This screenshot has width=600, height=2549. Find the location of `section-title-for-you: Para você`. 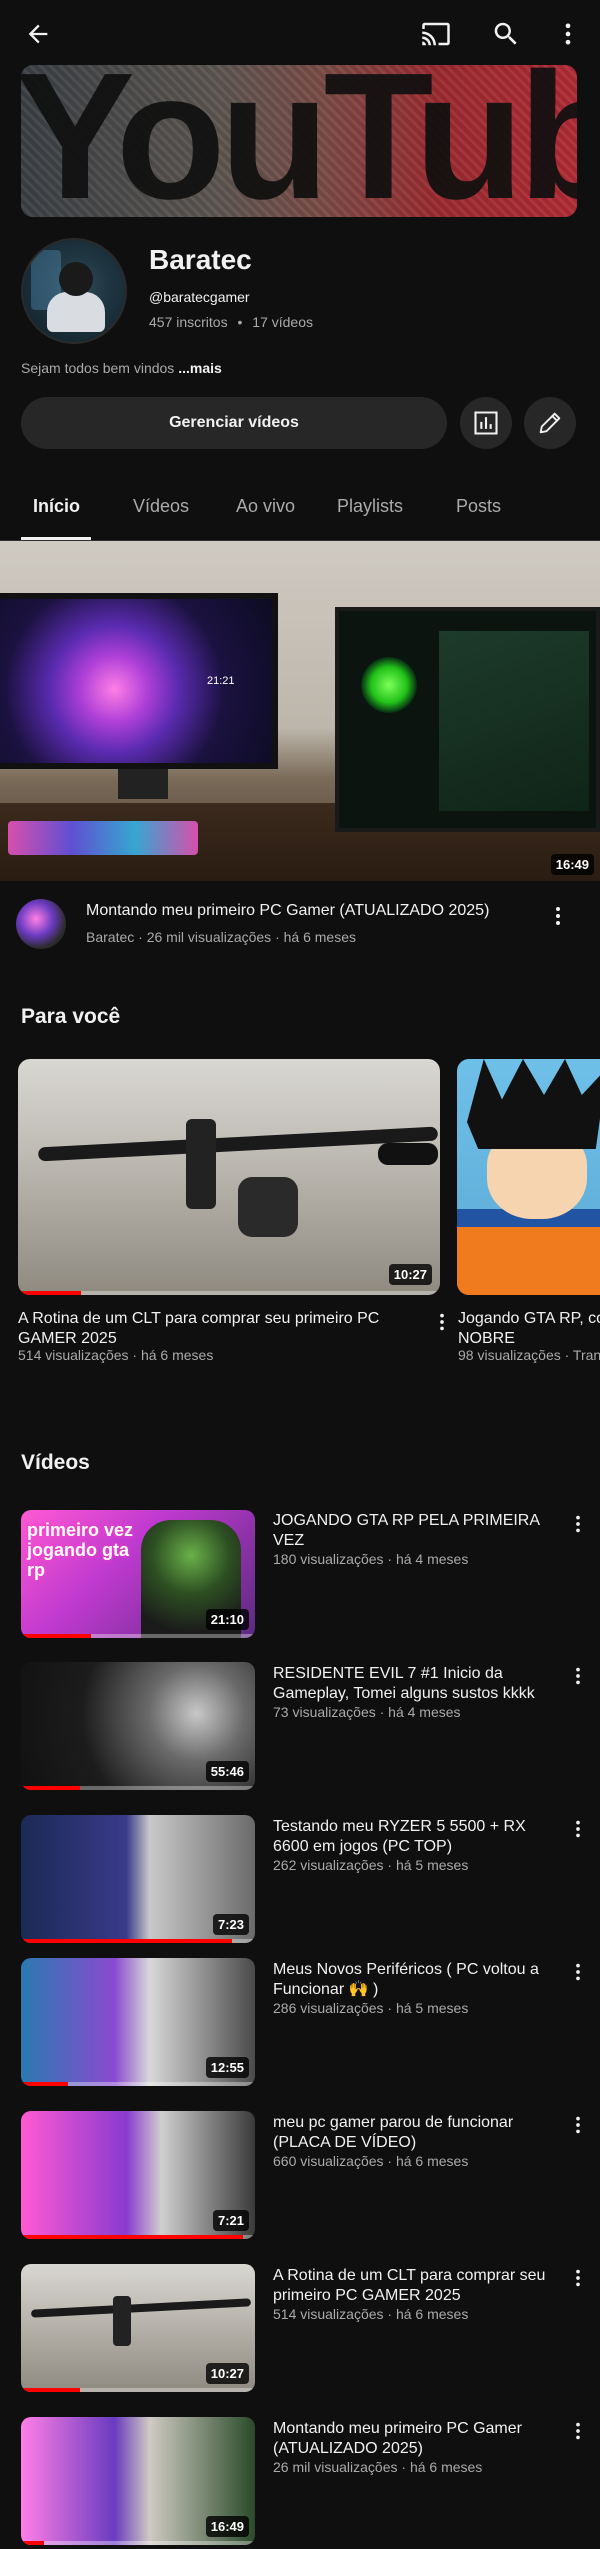

section-title-for-you: Para você is located at coordinates (71, 1016).